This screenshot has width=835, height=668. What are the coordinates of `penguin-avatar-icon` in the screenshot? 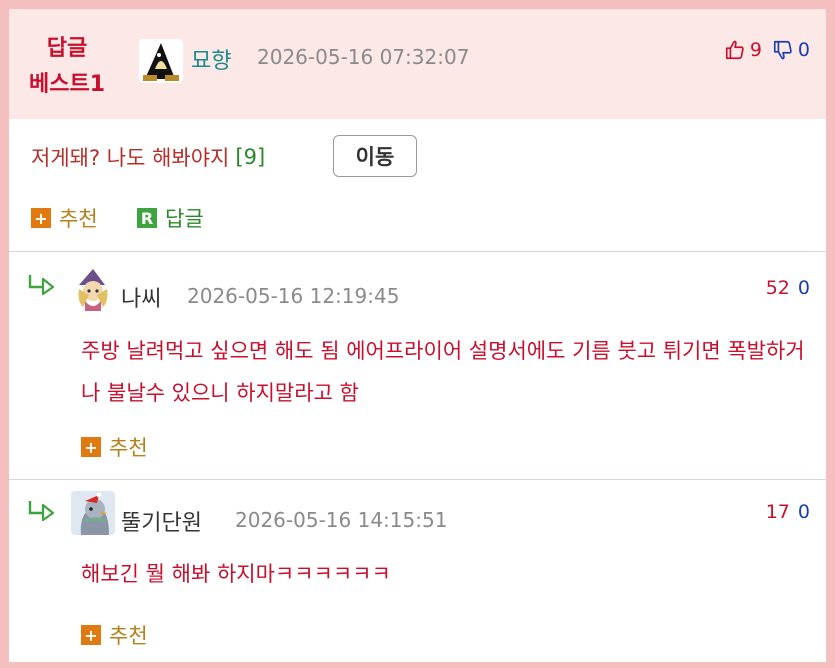 It's located at (161, 61).